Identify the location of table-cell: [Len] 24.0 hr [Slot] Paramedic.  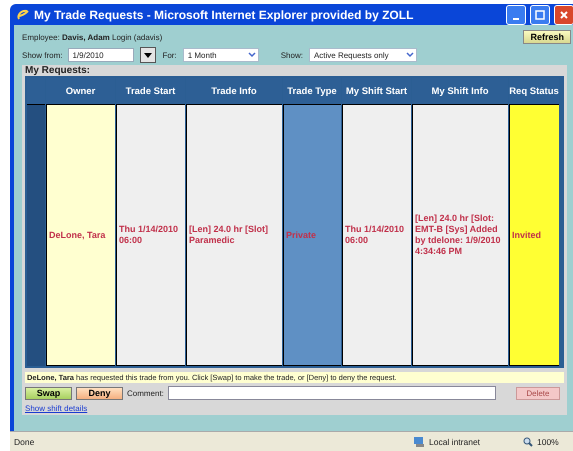
(234, 235).